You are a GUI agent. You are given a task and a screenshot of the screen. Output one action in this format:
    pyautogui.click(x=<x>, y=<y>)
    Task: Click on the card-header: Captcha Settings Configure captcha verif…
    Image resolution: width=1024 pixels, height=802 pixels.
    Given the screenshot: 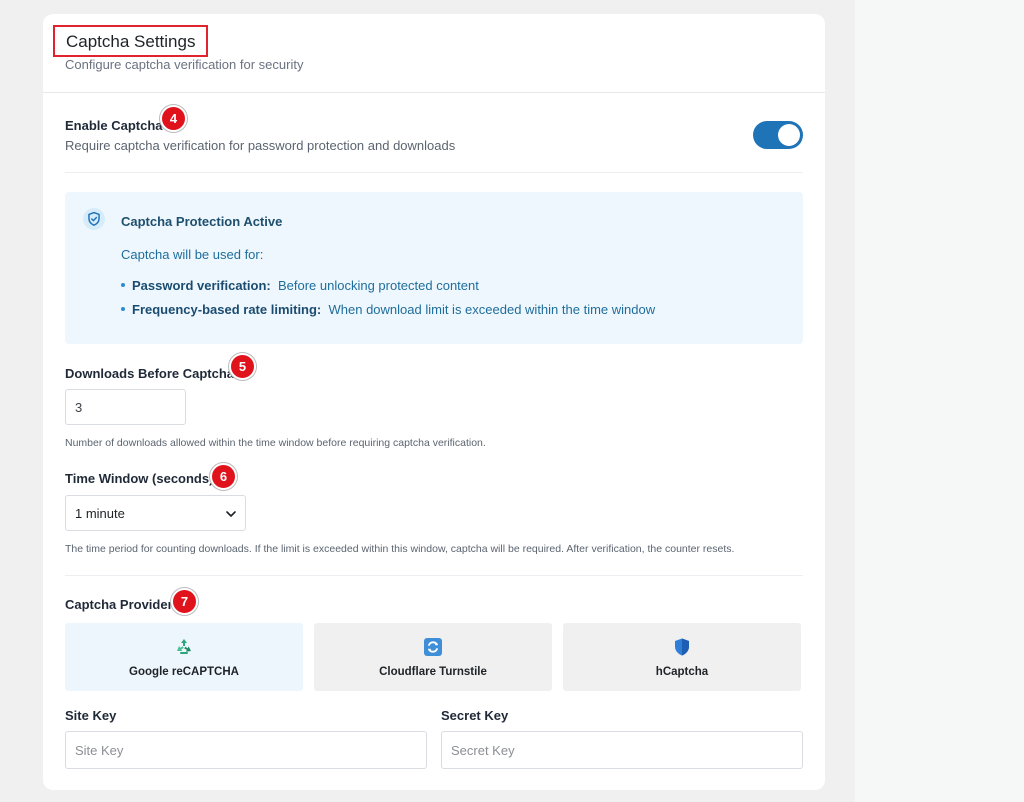 What is the action you would take?
    pyautogui.click(x=434, y=53)
    